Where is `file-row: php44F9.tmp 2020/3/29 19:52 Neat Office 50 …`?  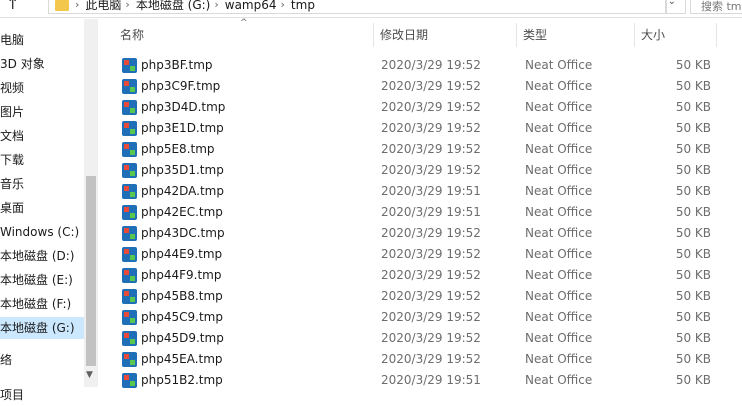 file-row: php44F9.tmp 2020/3/29 19:52 Neat Office 50 … is located at coordinates (421, 275).